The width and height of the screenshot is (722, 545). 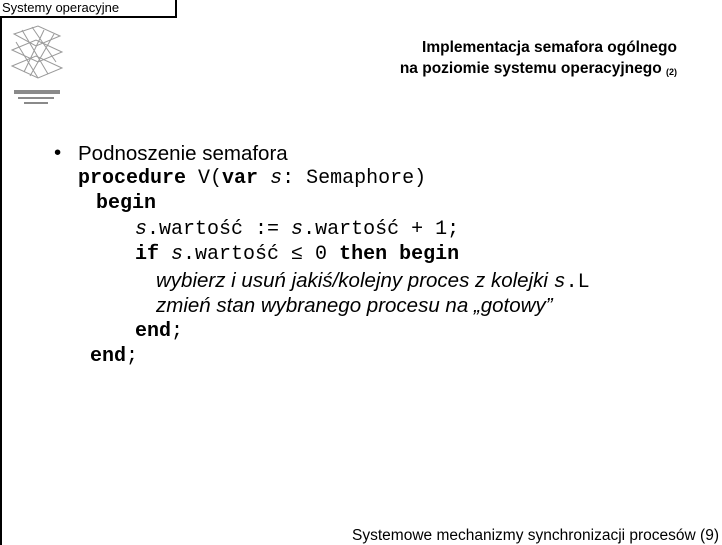 What do you see at coordinates (354, 178) in the screenshot?
I see `code-text: : Semaphore)` at bounding box center [354, 178].